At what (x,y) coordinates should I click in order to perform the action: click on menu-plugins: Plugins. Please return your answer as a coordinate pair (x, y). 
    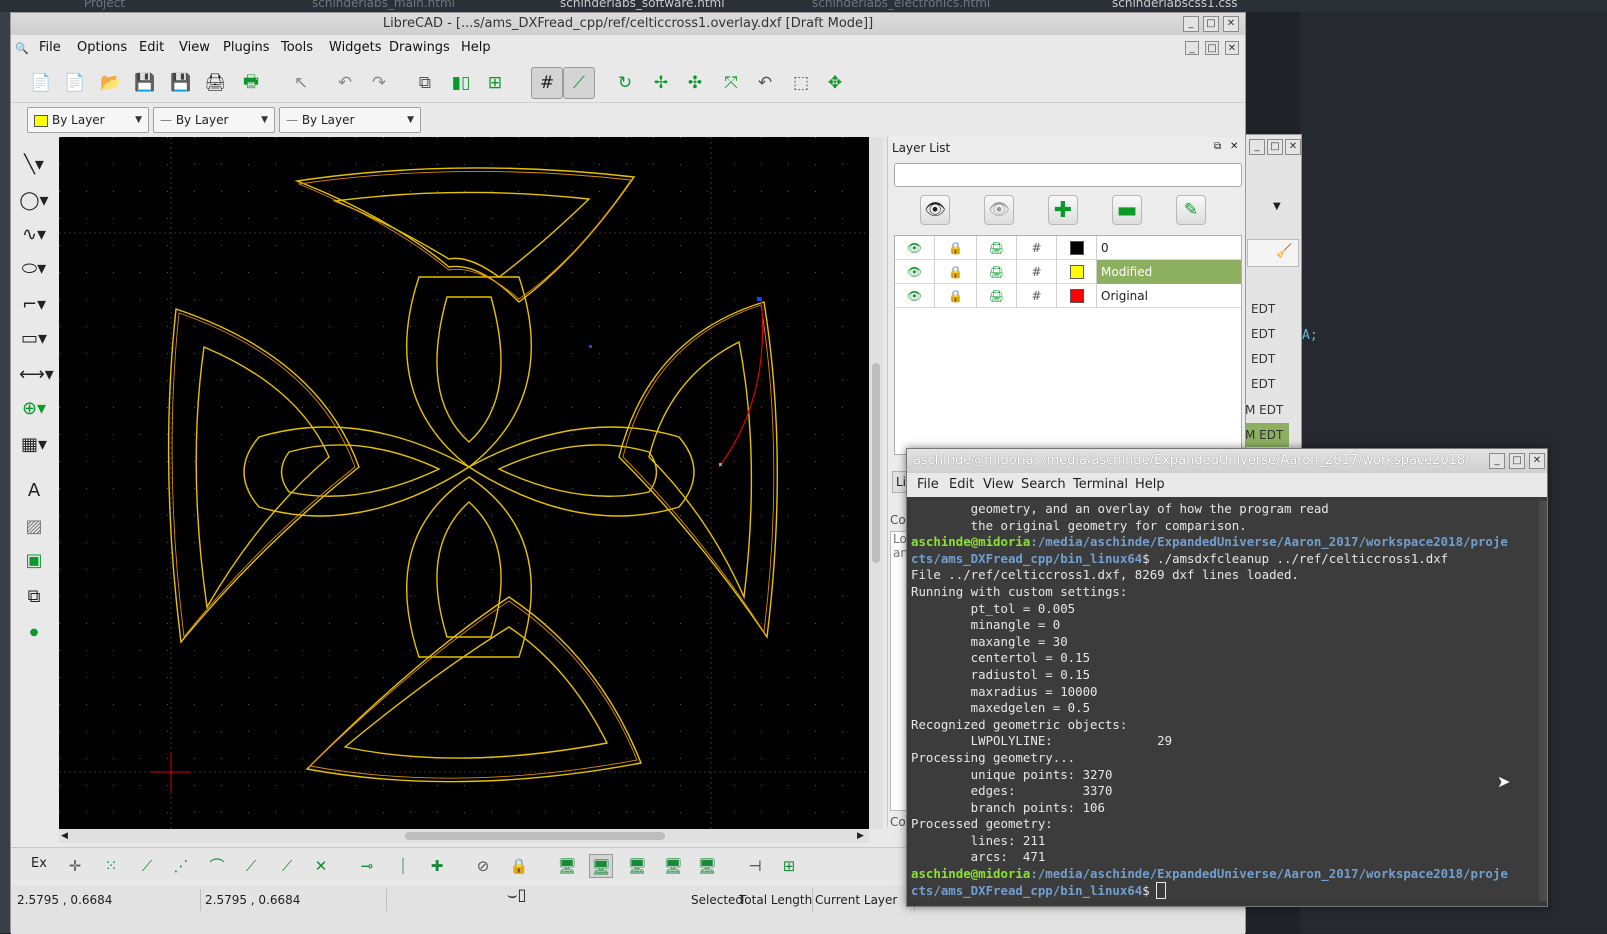
    Looking at the image, I should click on (246, 47).